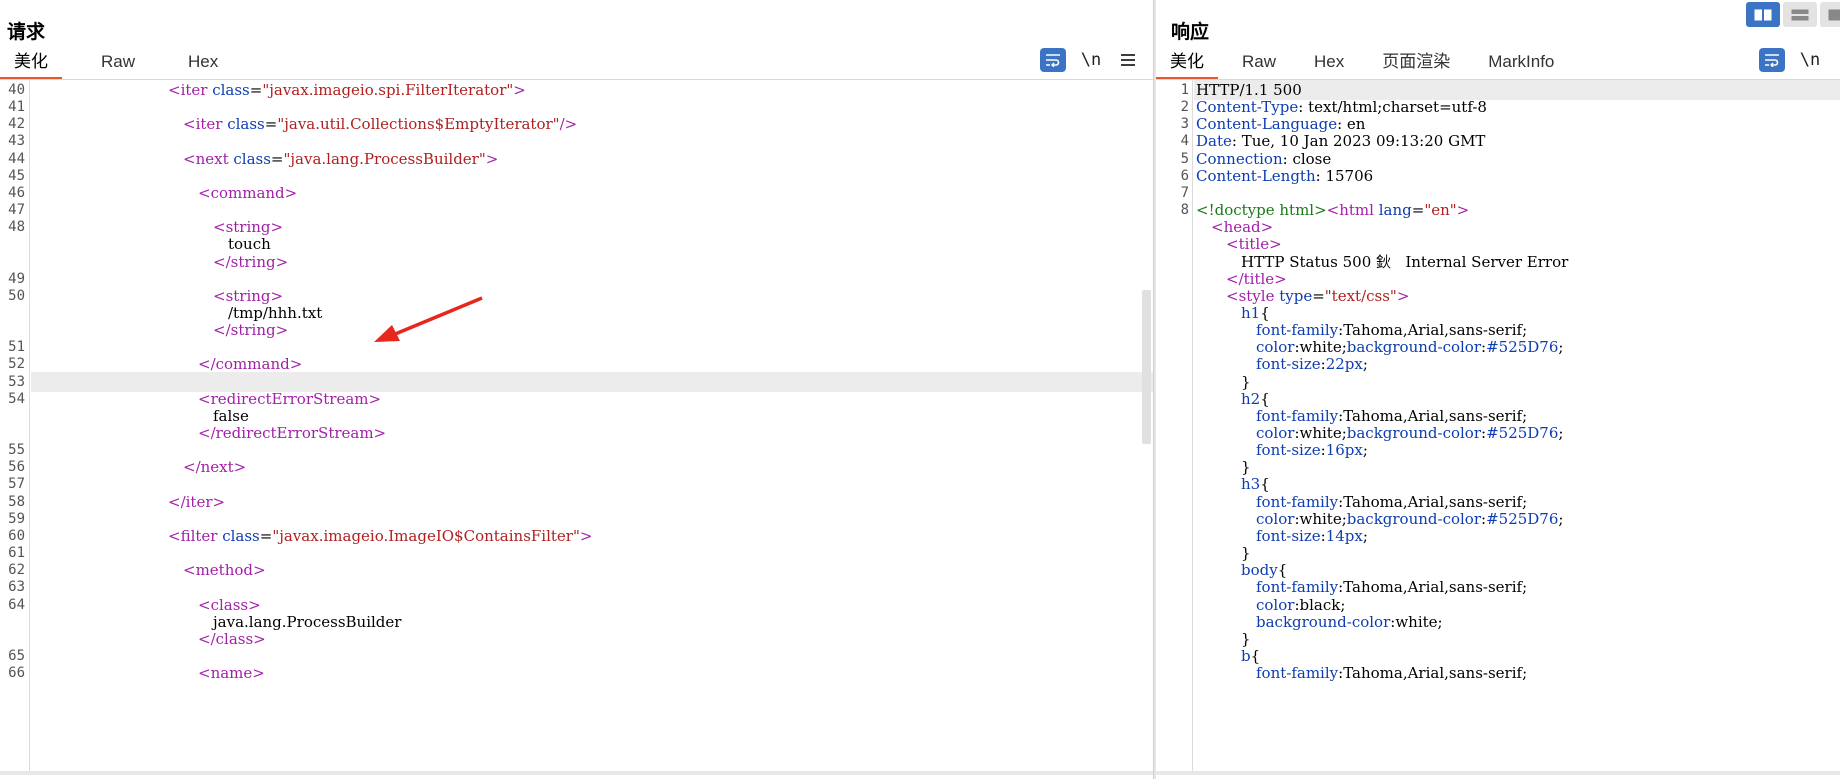 This screenshot has width=1840, height=779. I want to click on response-tab-pretty: 美化, so click(1187, 66).